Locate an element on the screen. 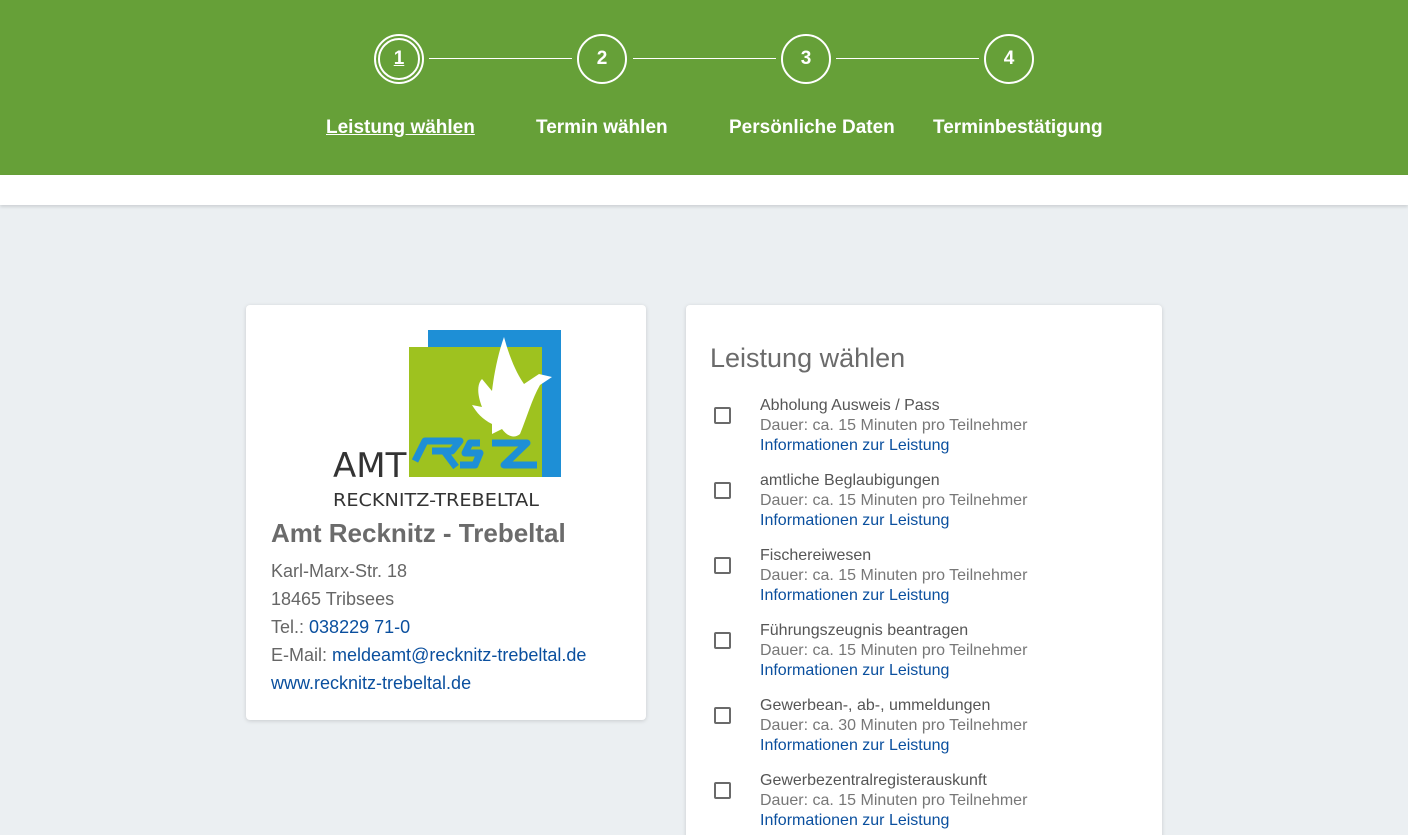 The height and width of the screenshot is (835, 1408). step-1-circle: 1 is located at coordinates (399, 59).